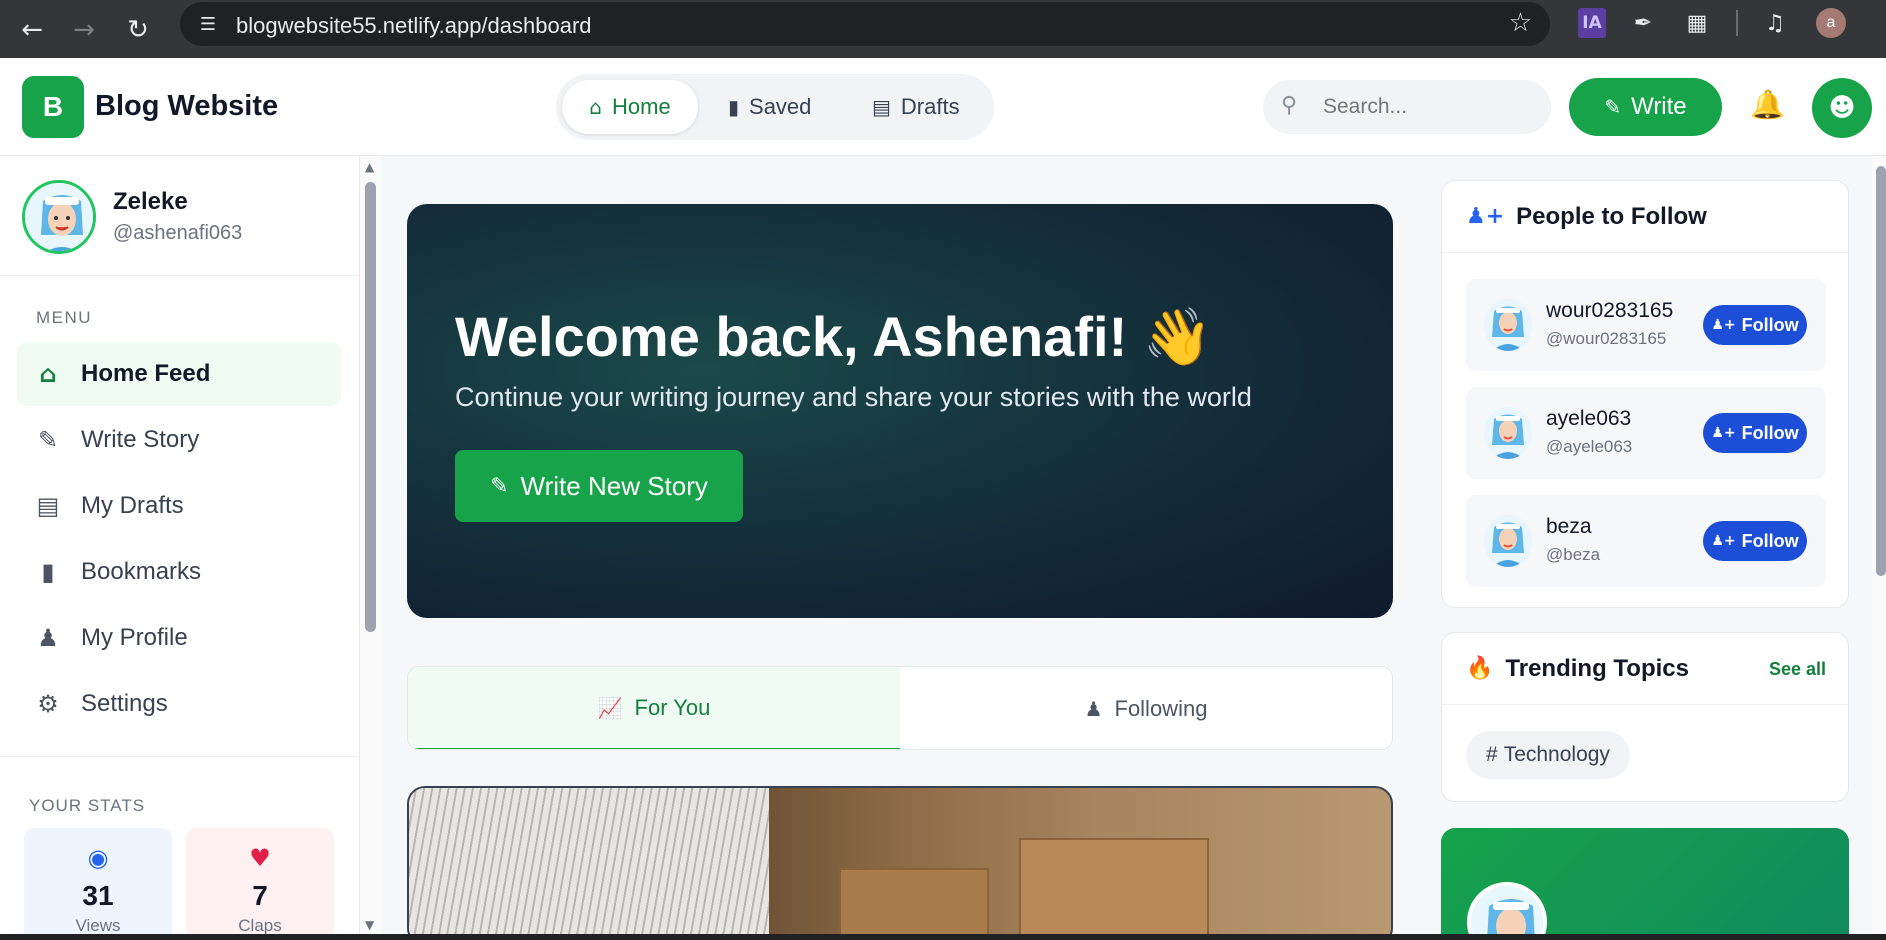  I want to click on scroll-down-icon: ▼, so click(369, 925).